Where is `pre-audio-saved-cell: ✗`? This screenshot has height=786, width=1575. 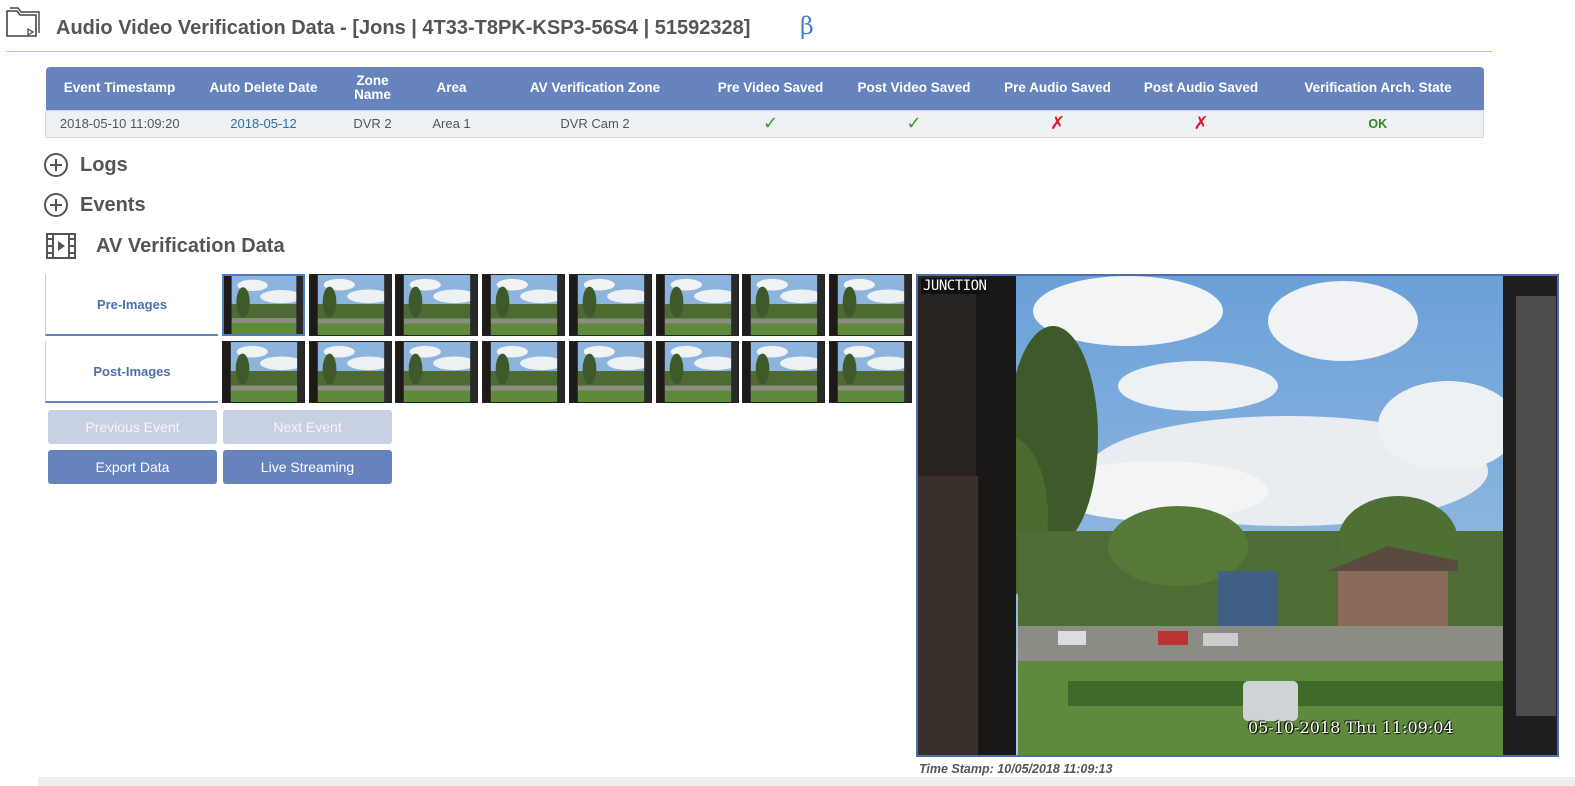 pre-audio-saved-cell: ✗ is located at coordinates (1058, 123).